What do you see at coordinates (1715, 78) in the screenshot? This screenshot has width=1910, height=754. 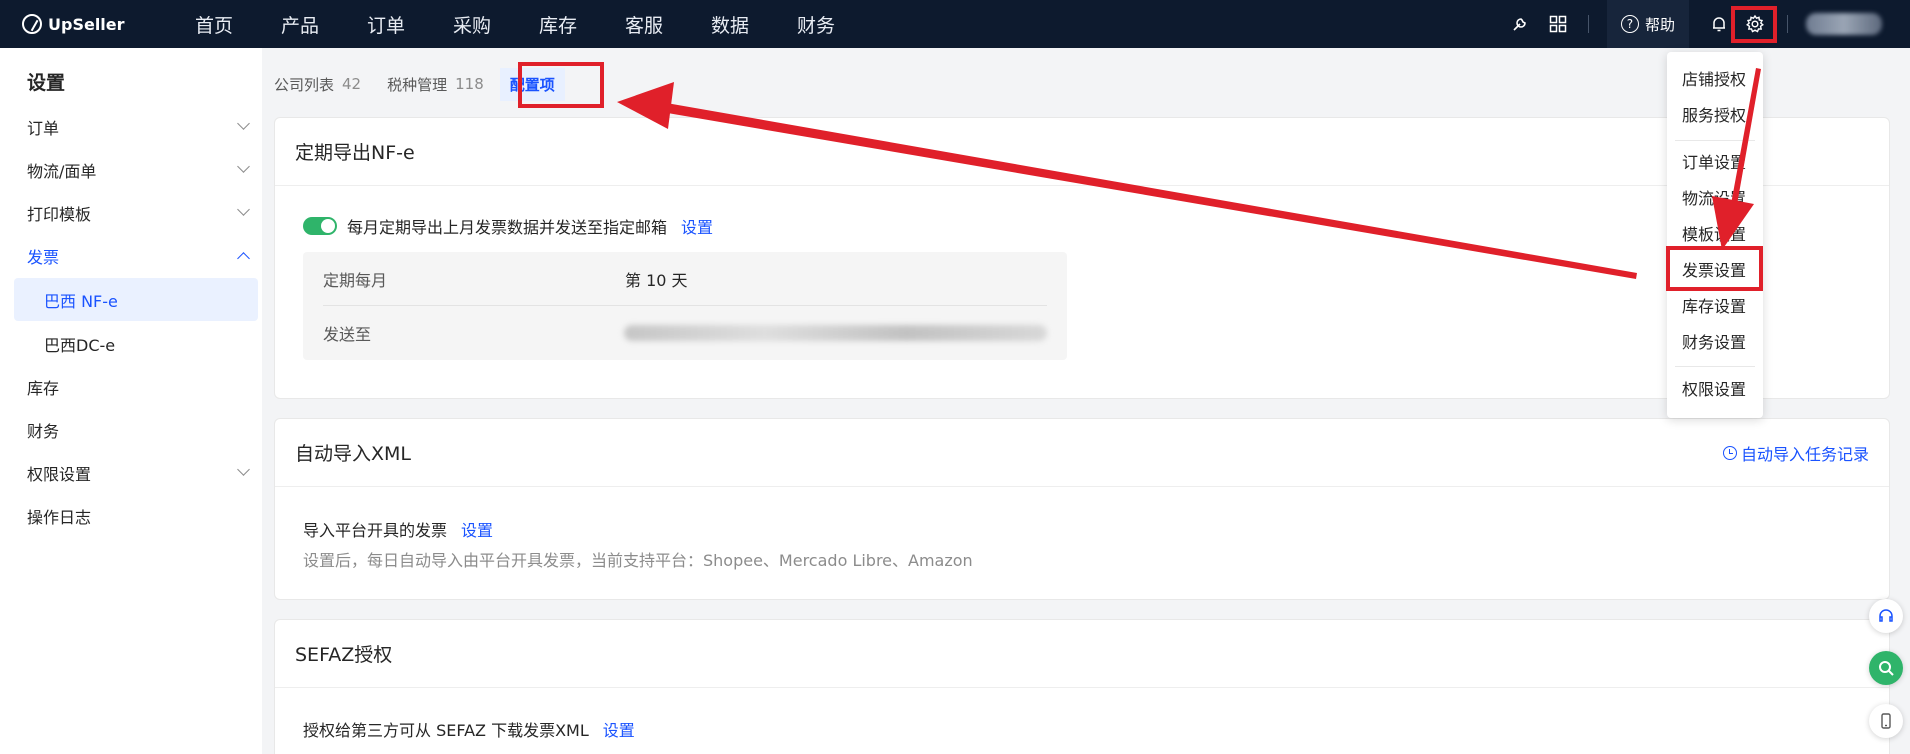 I see `menu-item-store-auth: 店铺授权` at bounding box center [1715, 78].